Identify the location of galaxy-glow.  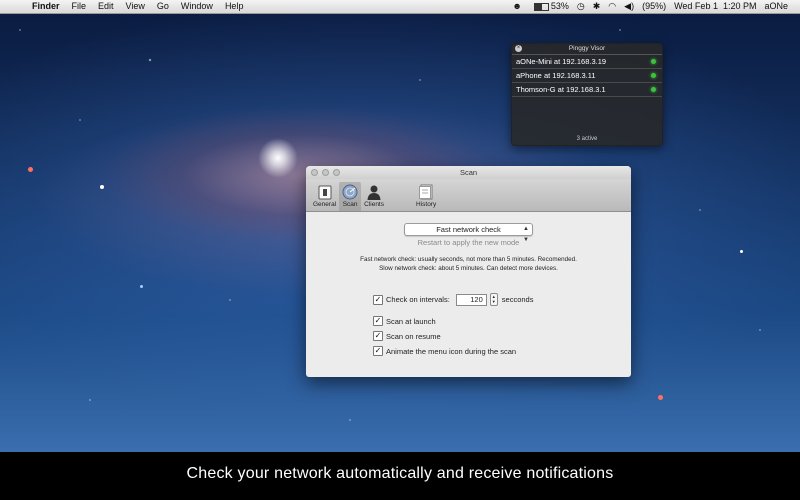
(278, 158).